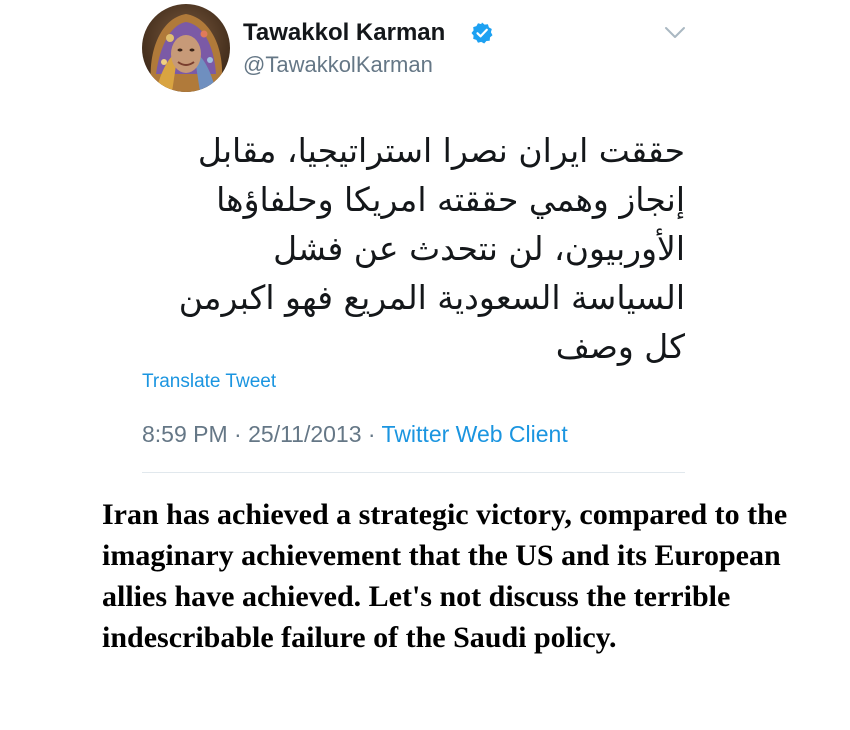 This screenshot has width=850, height=730. What do you see at coordinates (304, 434) in the screenshot?
I see `tweet-date: 25/11/2013` at bounding box center [304, 434].